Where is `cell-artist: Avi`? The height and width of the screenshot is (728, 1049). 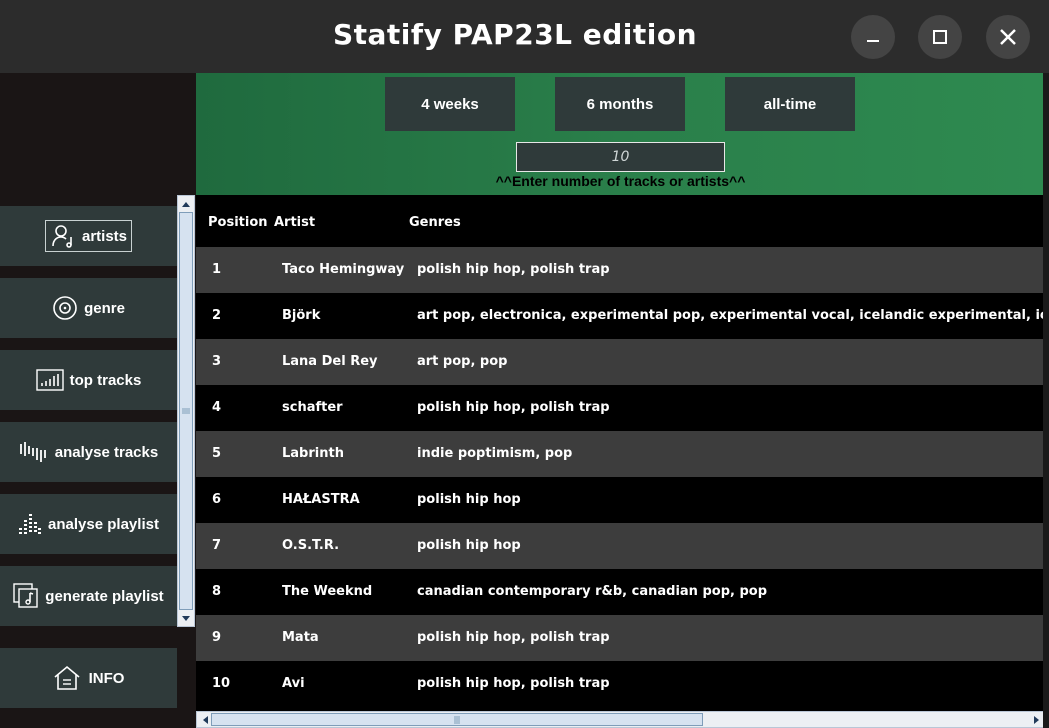
cell-artist: Avi is located at coordinates (293, 683).